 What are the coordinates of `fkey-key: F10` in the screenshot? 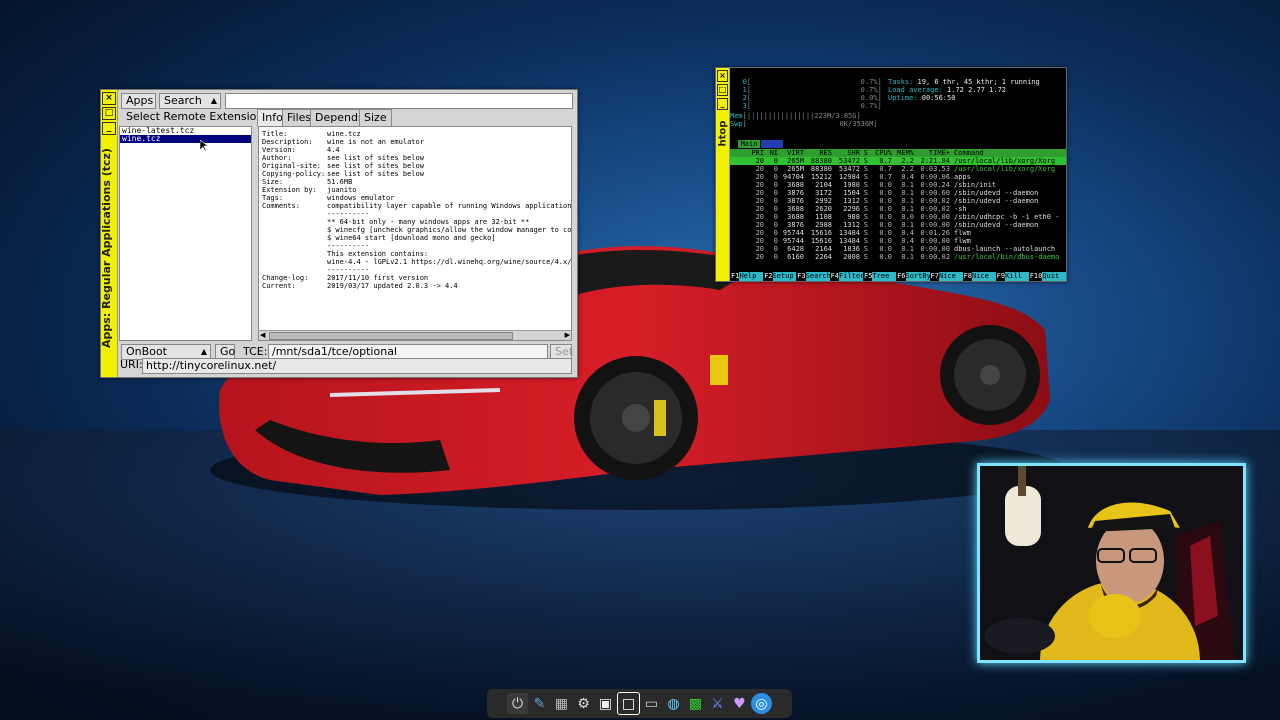 It's located at (1035, 276).